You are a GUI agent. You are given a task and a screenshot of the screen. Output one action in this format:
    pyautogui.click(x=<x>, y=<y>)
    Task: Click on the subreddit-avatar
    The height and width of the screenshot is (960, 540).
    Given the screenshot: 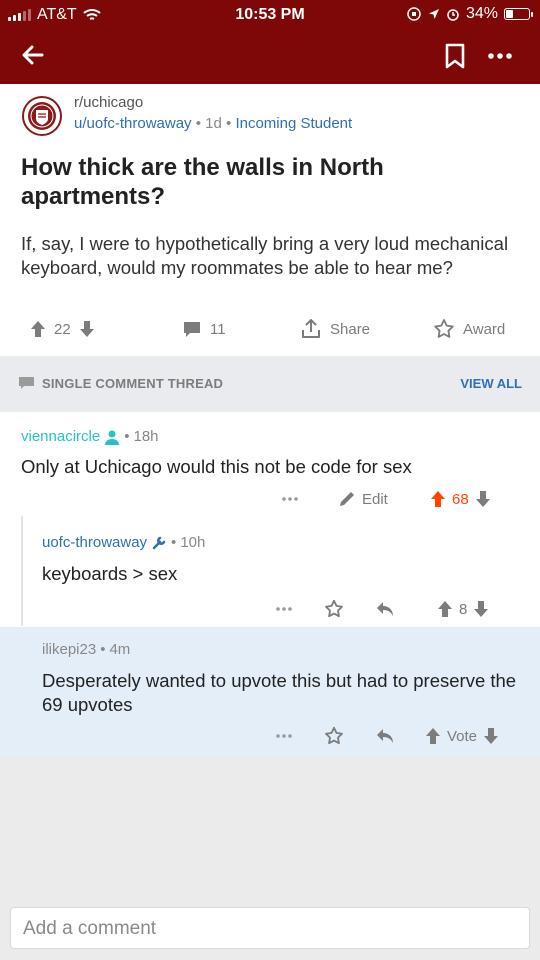 What is the action you would take?
    pyautogui.click(x=42, y=116)
    